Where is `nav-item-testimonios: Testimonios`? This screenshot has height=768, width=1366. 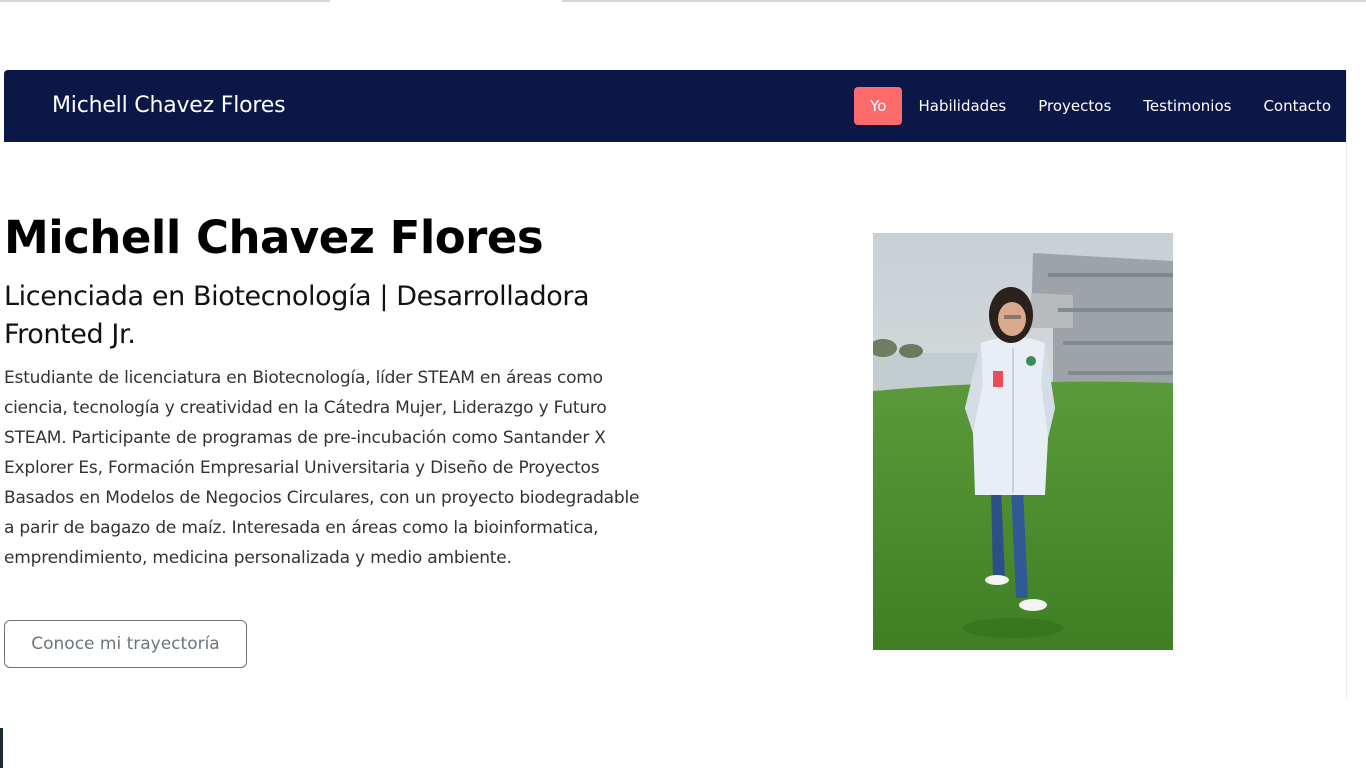 nav-item-testimonios: Testimonios is located at coordinates (1187, 106).